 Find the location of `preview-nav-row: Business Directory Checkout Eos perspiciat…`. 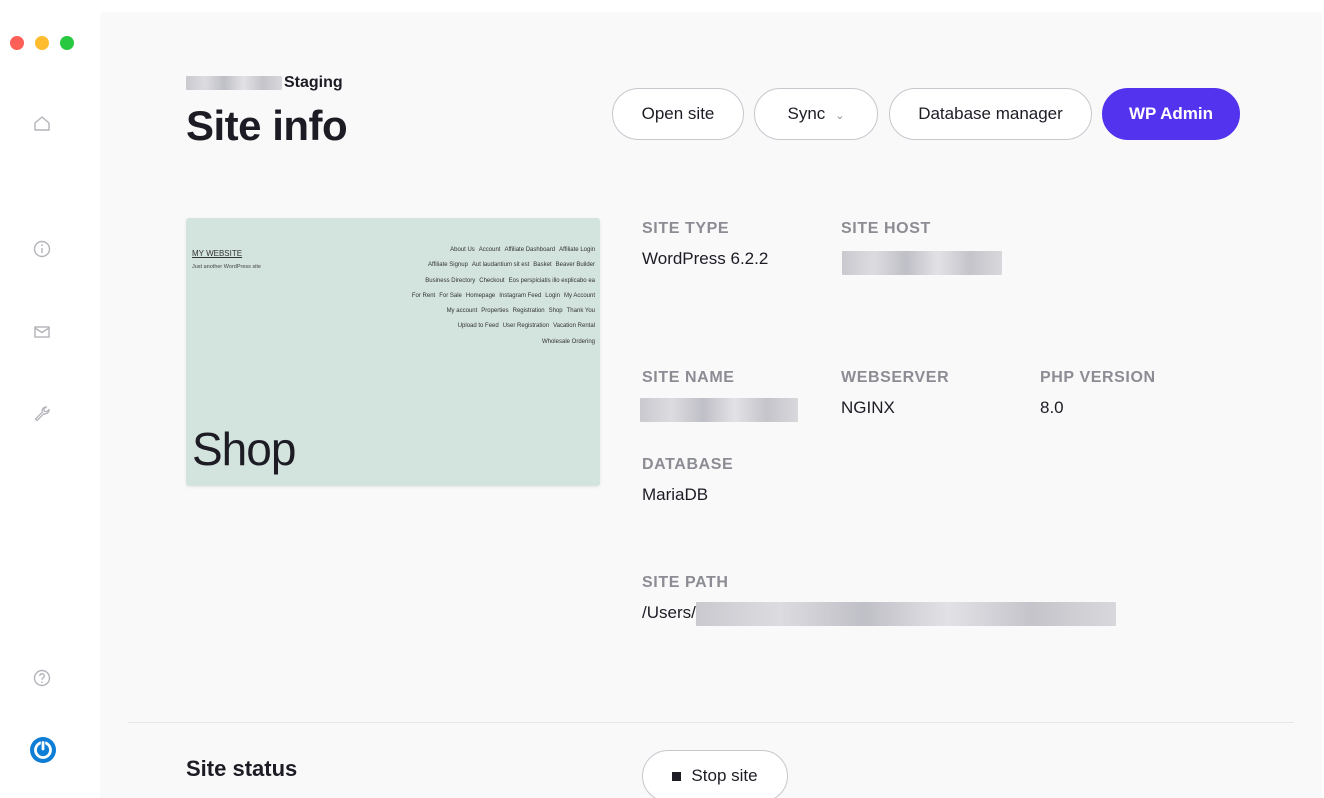

preview-nav-row: Business Directory Checkout Eos perspiciat… is located at coordinates (487, 281).